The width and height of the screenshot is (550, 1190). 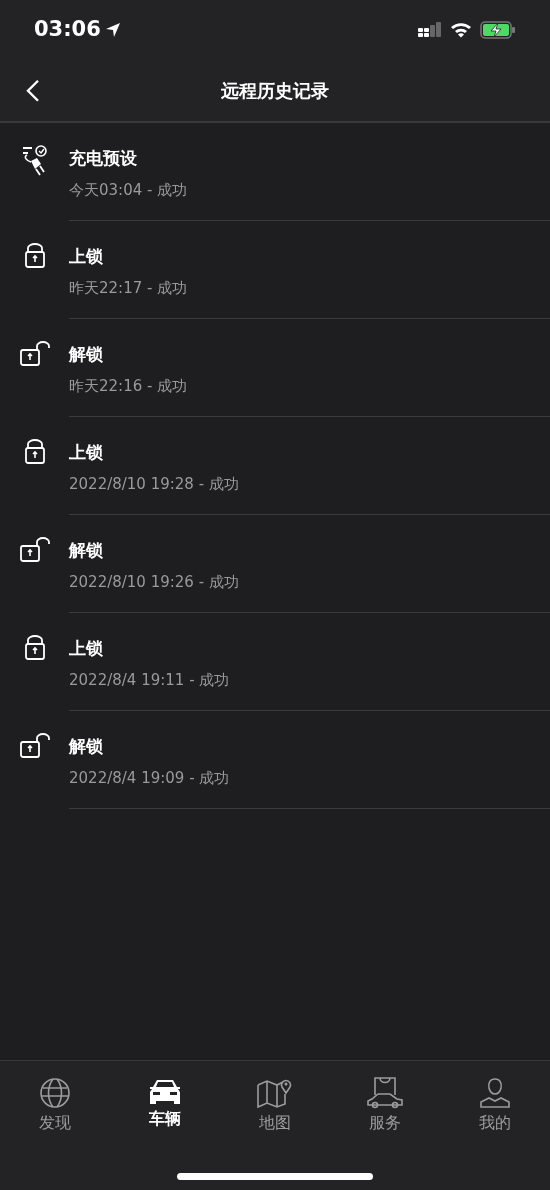 I want to click on status-time: 03:06, so click(x=67, y=30).